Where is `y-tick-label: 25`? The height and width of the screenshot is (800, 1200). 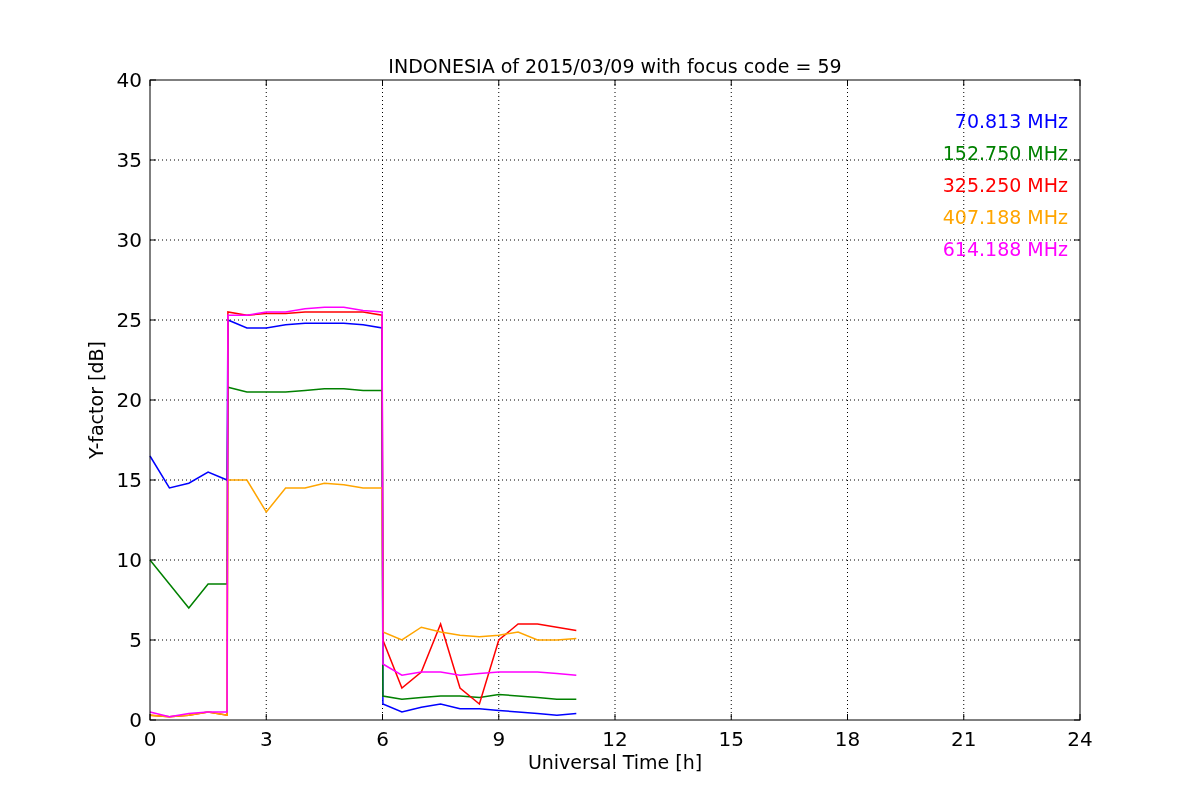 y-tick-label: 25 is located at coordinates (129, 320).